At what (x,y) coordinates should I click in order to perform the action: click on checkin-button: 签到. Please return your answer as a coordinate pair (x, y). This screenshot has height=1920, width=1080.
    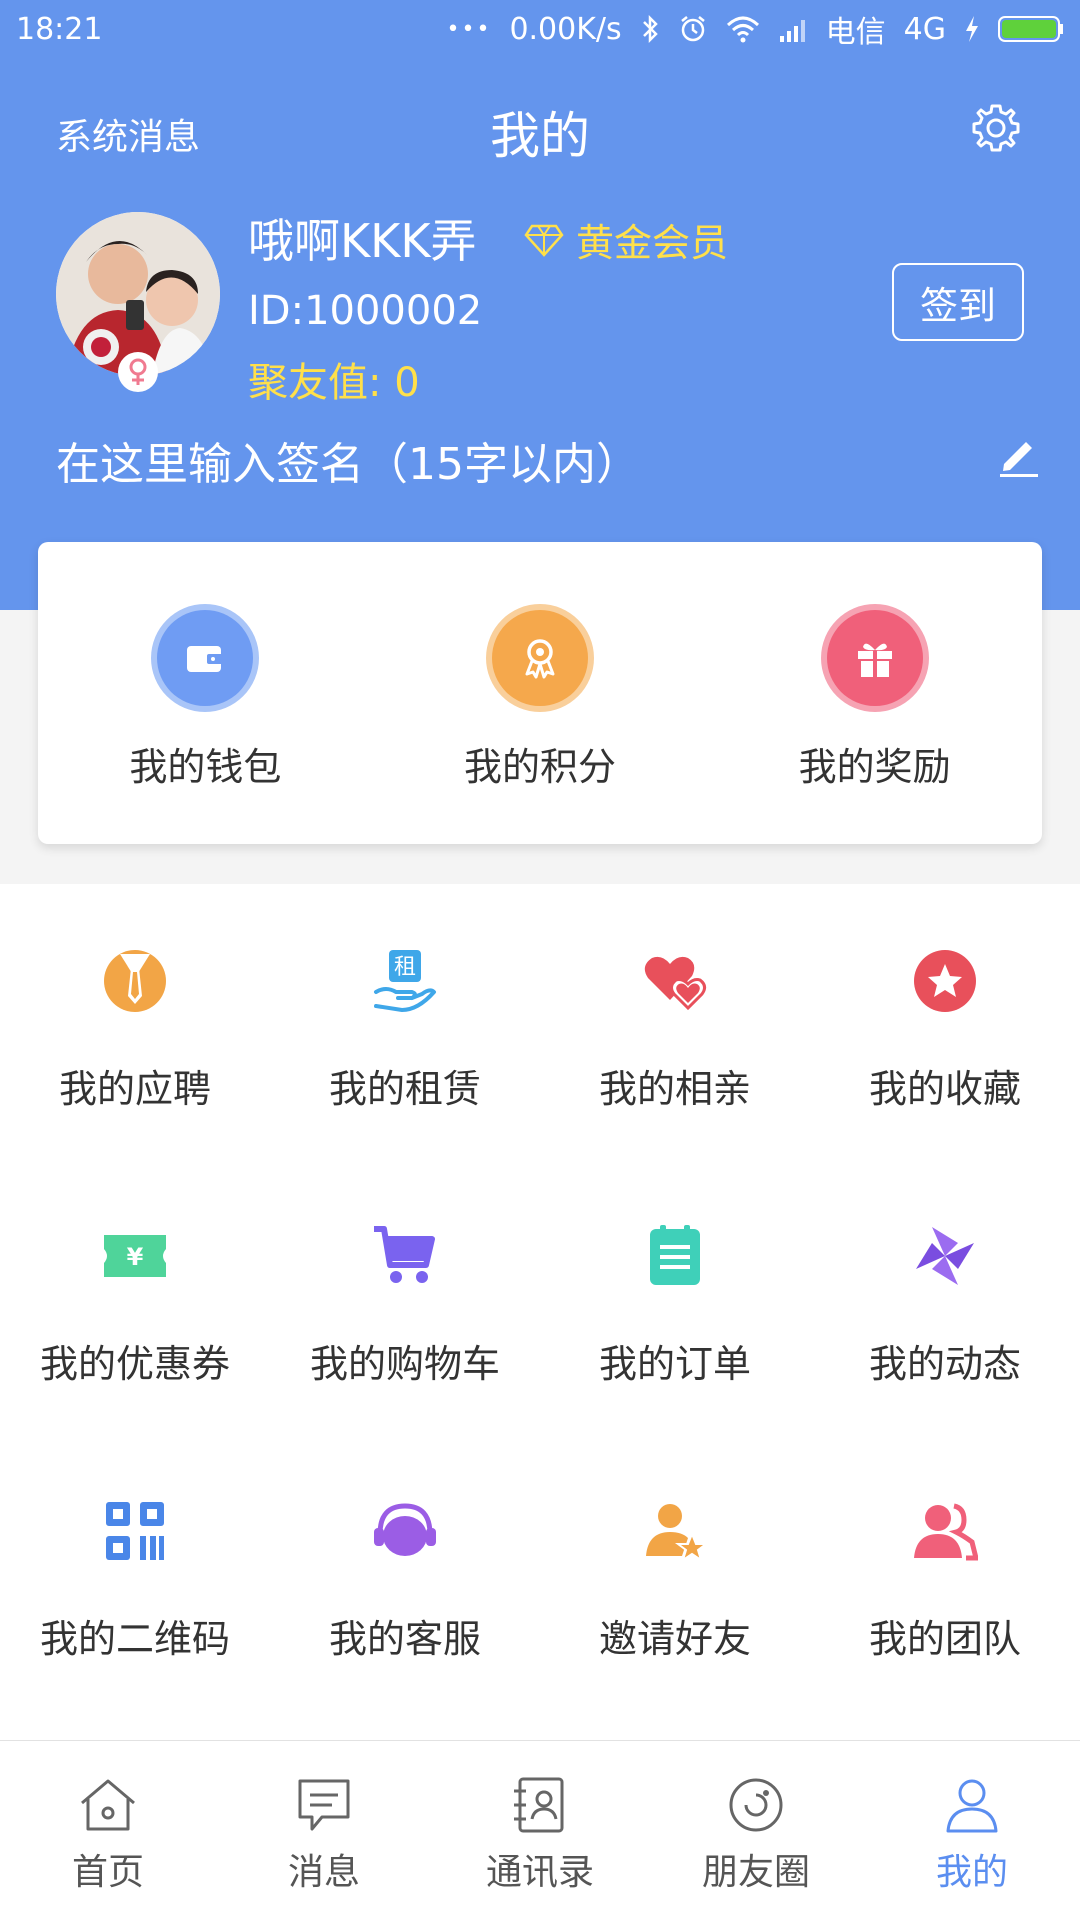
    Looking at the image, I should click on (958, 302).